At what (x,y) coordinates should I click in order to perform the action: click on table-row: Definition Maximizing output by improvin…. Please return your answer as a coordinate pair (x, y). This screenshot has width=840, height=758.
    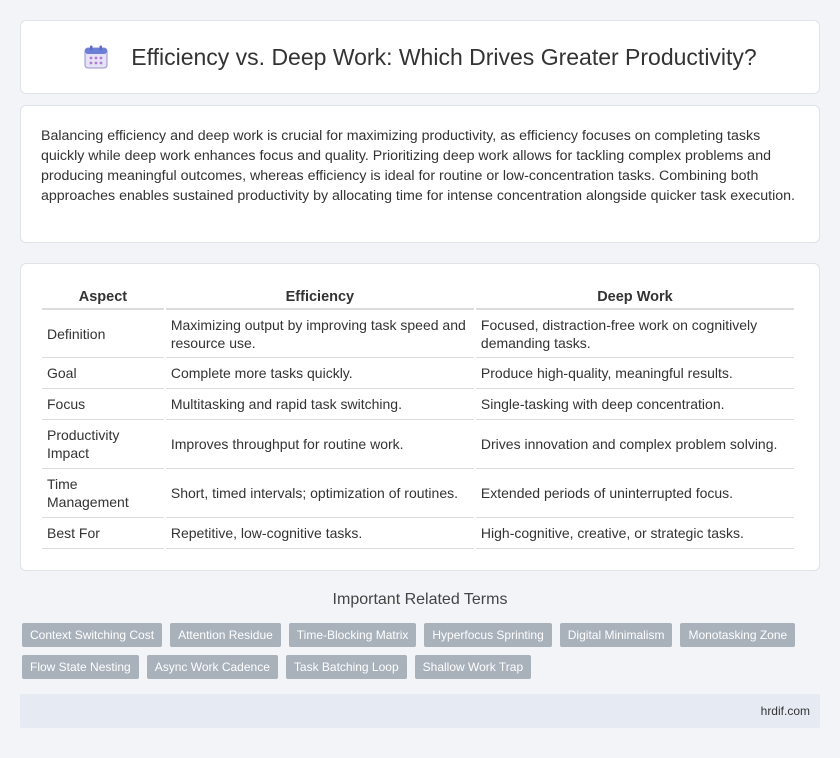
    Looking at the image, I should click on (418, 334).